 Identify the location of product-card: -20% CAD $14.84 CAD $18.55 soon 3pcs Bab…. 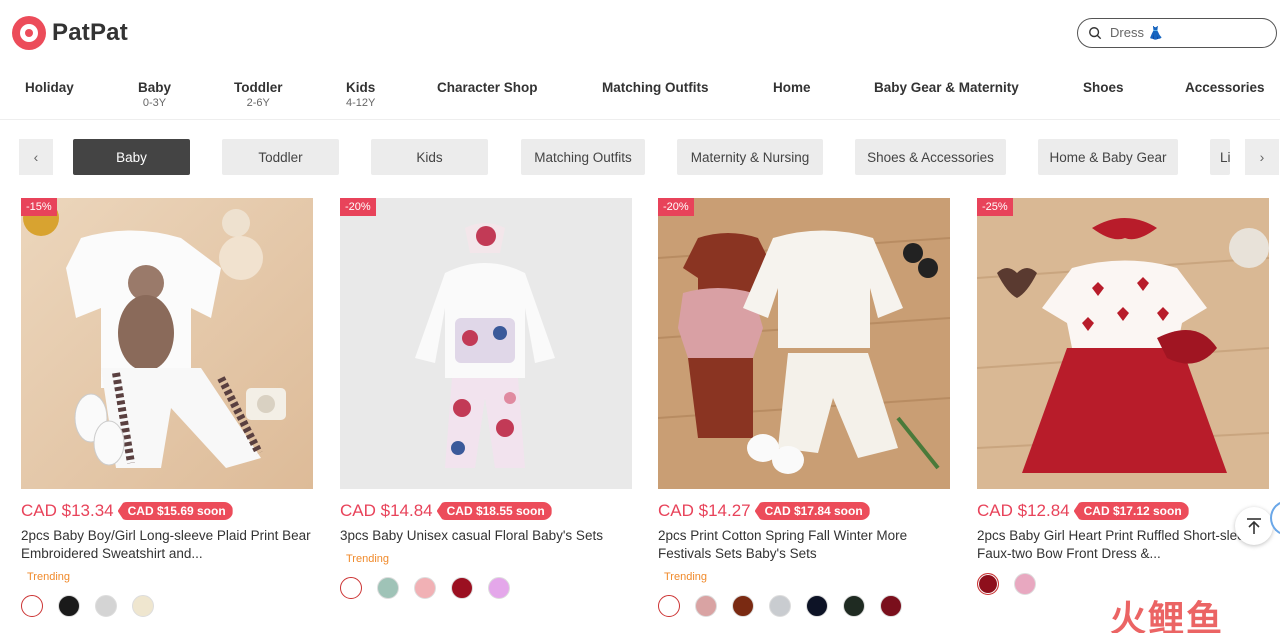
(486, 398).